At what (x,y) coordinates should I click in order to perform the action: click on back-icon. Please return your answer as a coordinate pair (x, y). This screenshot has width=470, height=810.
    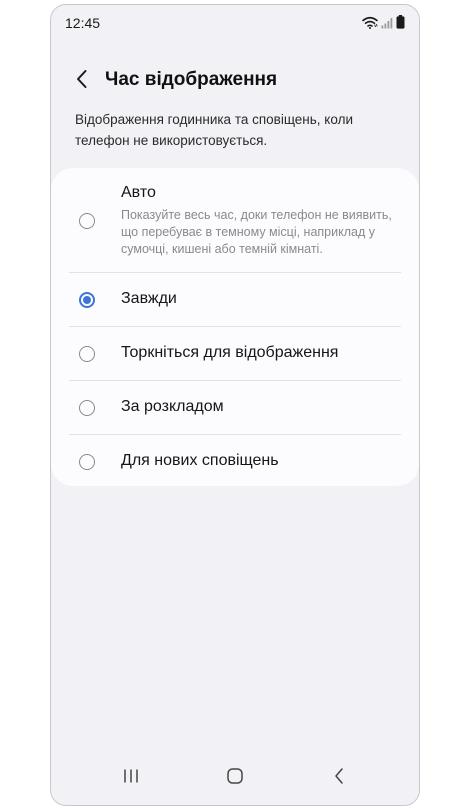
    Looking at the image, I should click on (339, 778).